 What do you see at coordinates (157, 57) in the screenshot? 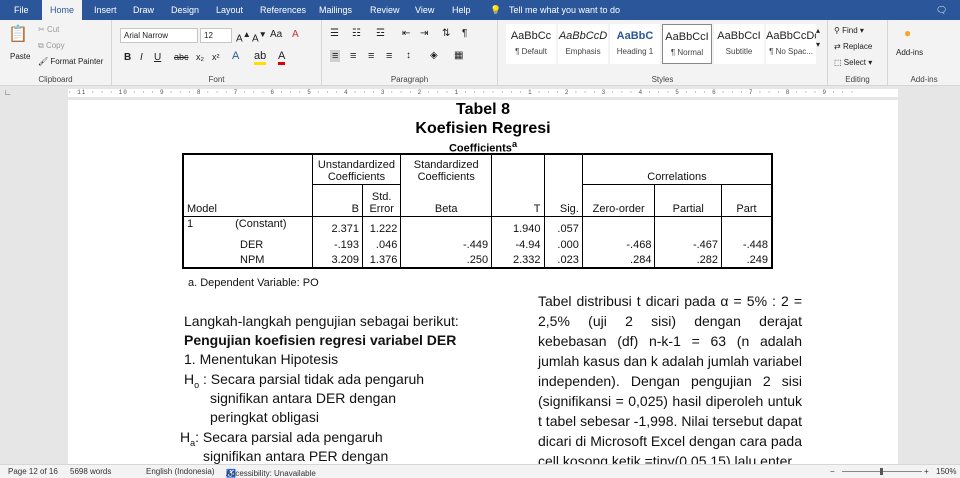
I see `underline-icon: U` at bounding box center [157, 57].